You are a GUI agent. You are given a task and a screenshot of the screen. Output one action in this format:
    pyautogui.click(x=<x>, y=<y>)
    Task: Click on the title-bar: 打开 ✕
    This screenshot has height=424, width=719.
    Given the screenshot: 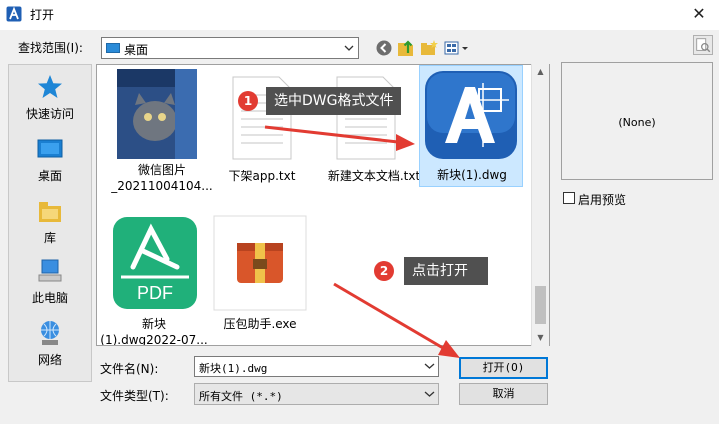 What is the action you would take?
    pyautogui.click(x=359, y=15)
    